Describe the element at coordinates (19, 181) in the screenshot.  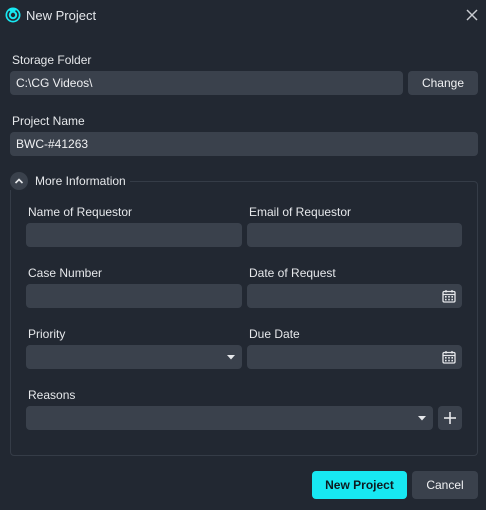
I see `chevron-up-icon` at that location.